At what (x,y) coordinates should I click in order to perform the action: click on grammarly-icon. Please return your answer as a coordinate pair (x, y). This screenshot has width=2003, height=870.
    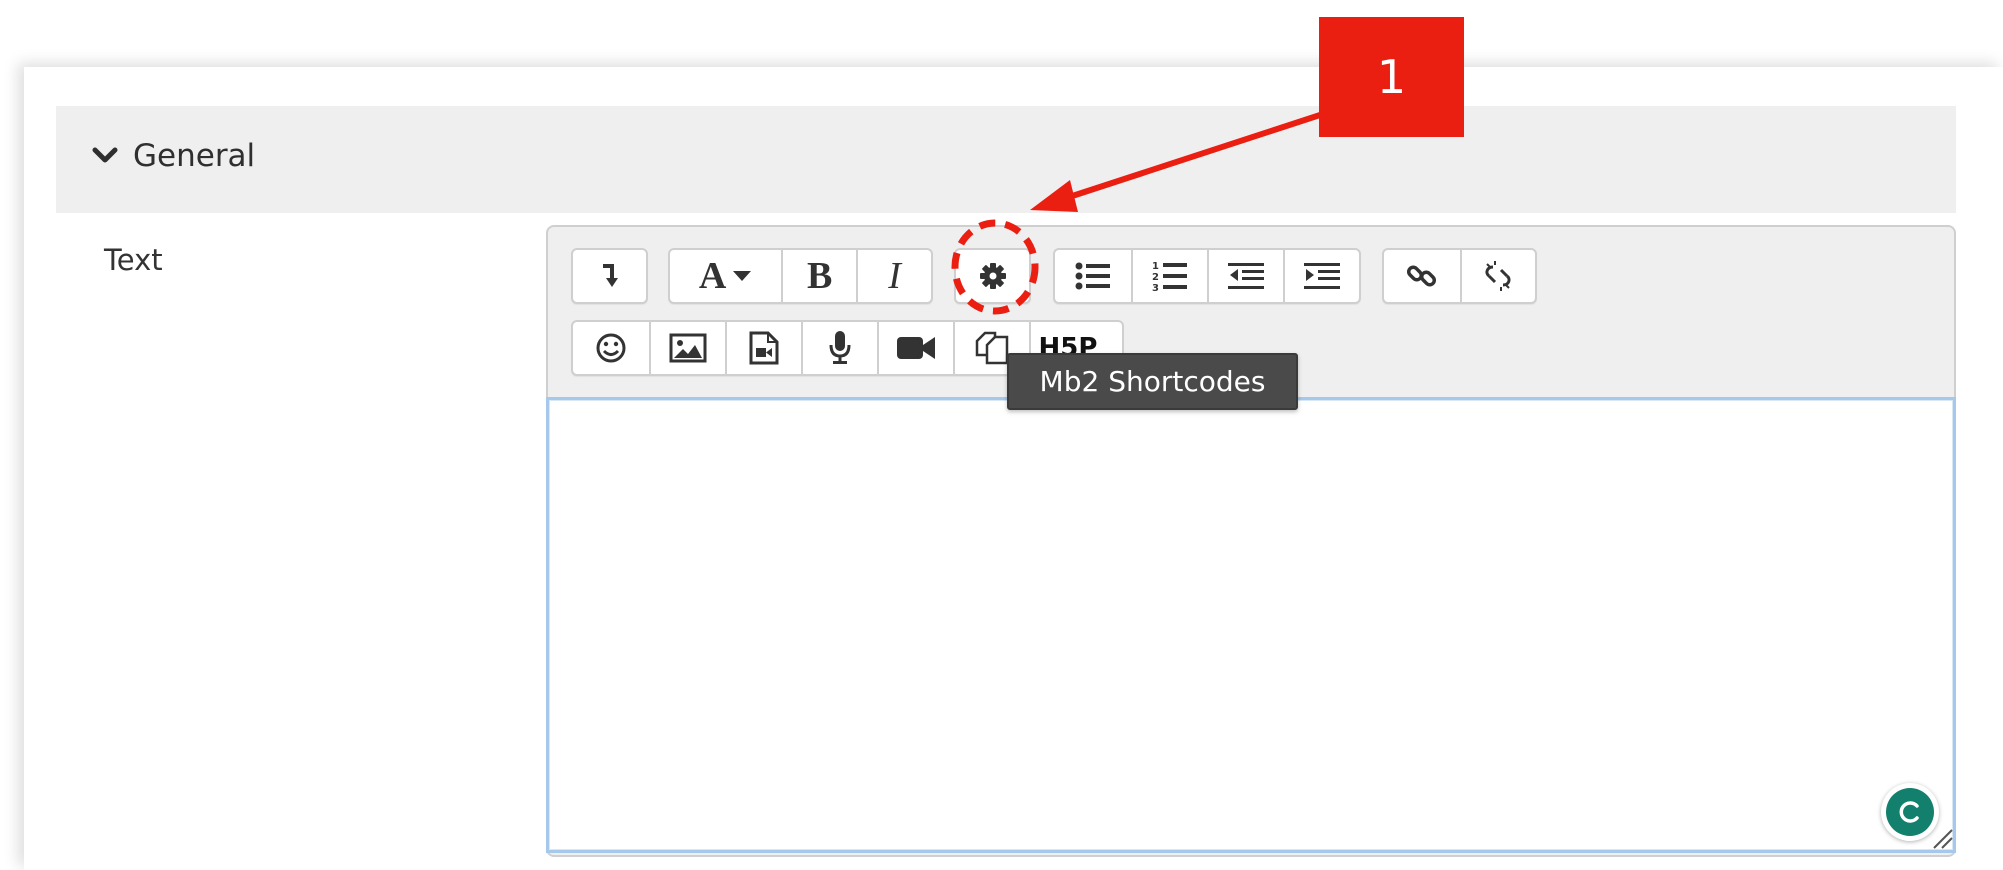
    Looking at the image, I should click on (1910, 812).